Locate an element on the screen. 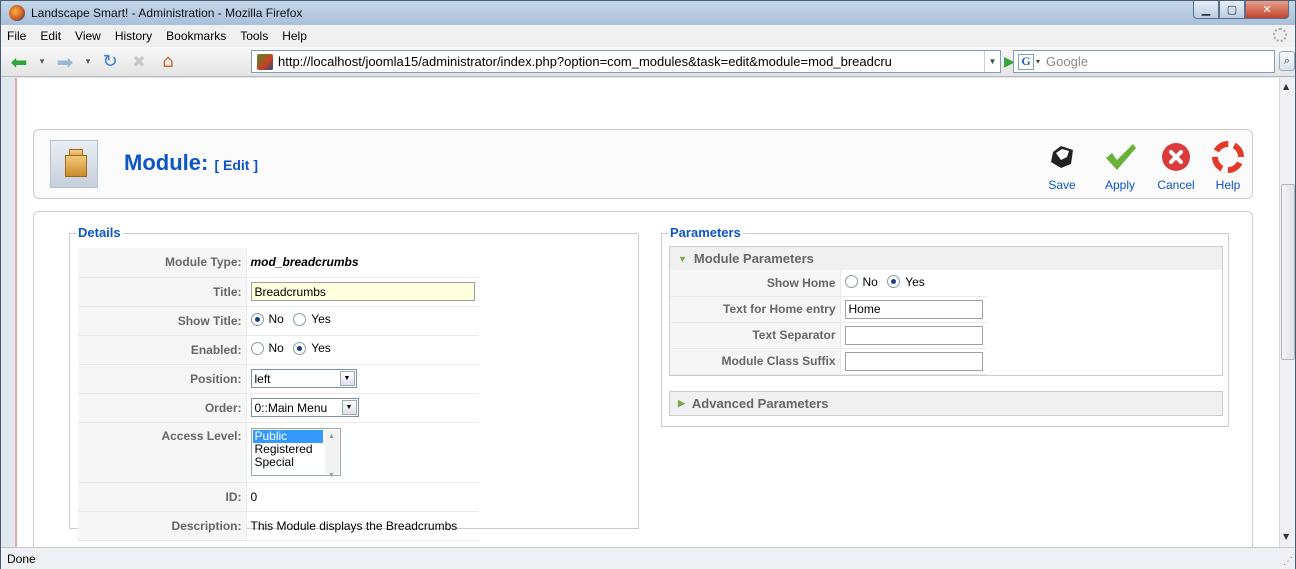 This screenshot has width=1296, height=569. show-title-yes-label: Yes is located at coordinates (321, 319).